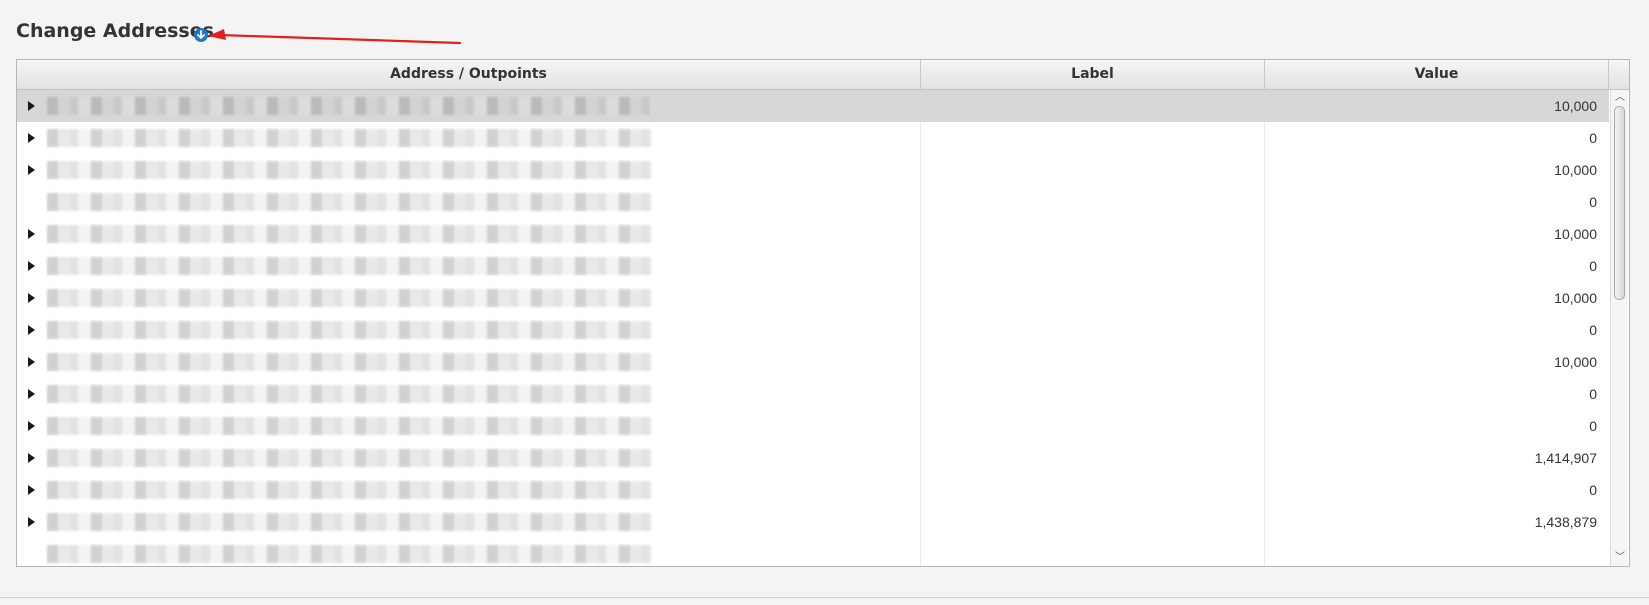 This screenshot has height=605, width=1649. What do you see at coordinates (1437, 74) in the screenshot?
I see `column-header-value: Value` at bounding box center [1437, 74].